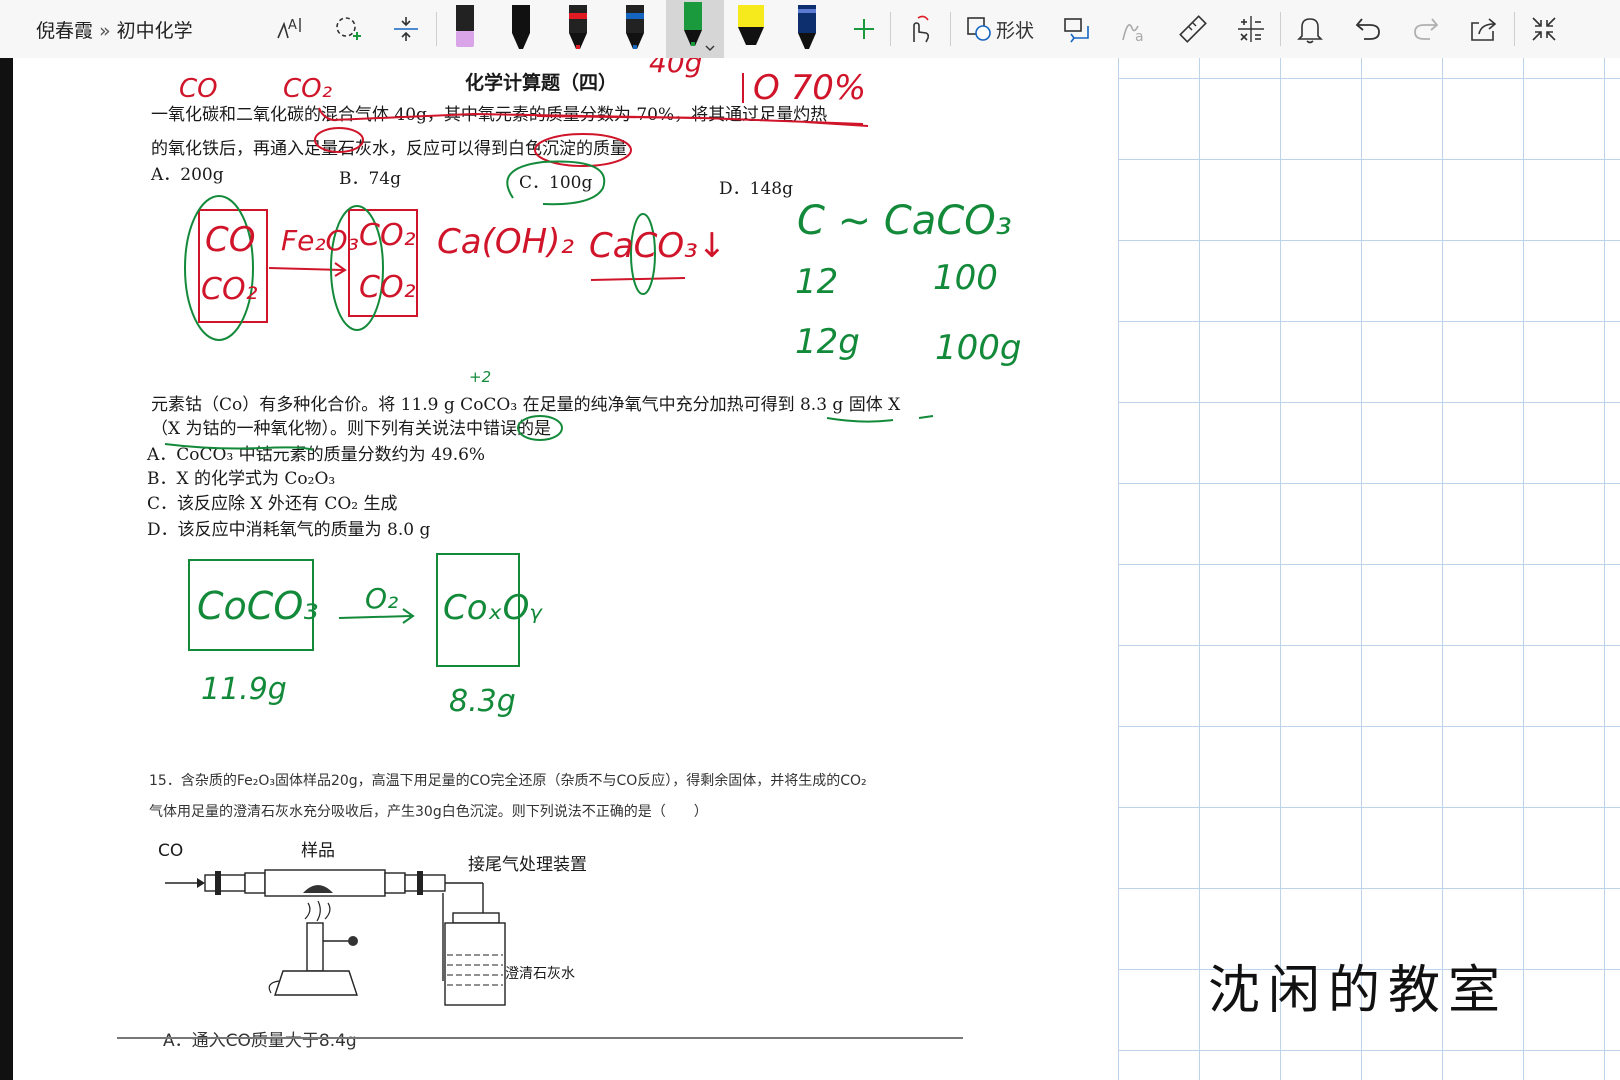 The height and width of the screenshot is (1080, 1620). What do you see at coordinates (316, 455) in the screenshot?
I see `q2-option-a: A．CoCO₃ 中钴元素的质量分数约为 49.6%` at bounding box center [316, 455].